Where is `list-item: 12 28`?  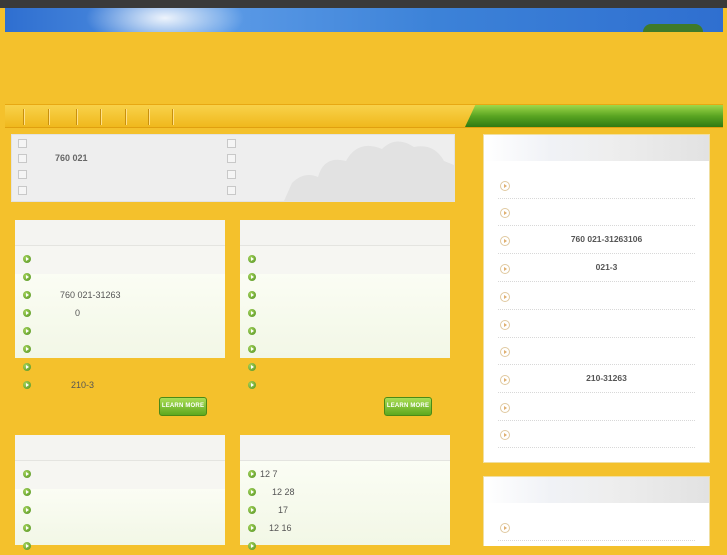 list-item: 12 28 is located at coordinates (345, 492).